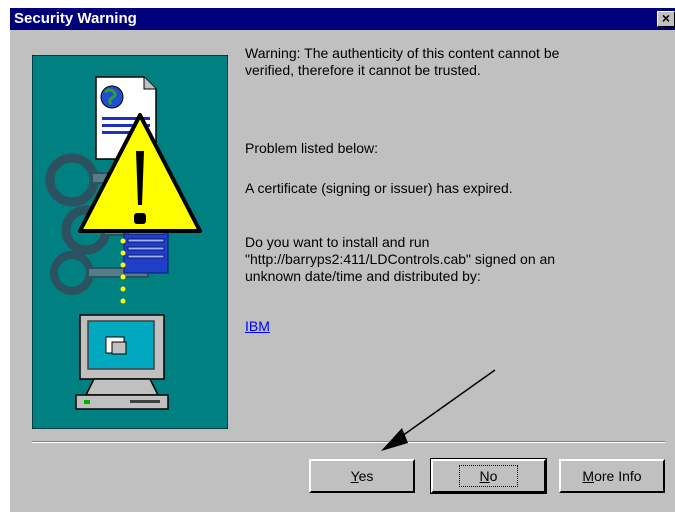 The width and height of the screenshot is (675, 512). I want to click on title-bar: Security Warning ×, so click(342, 19).